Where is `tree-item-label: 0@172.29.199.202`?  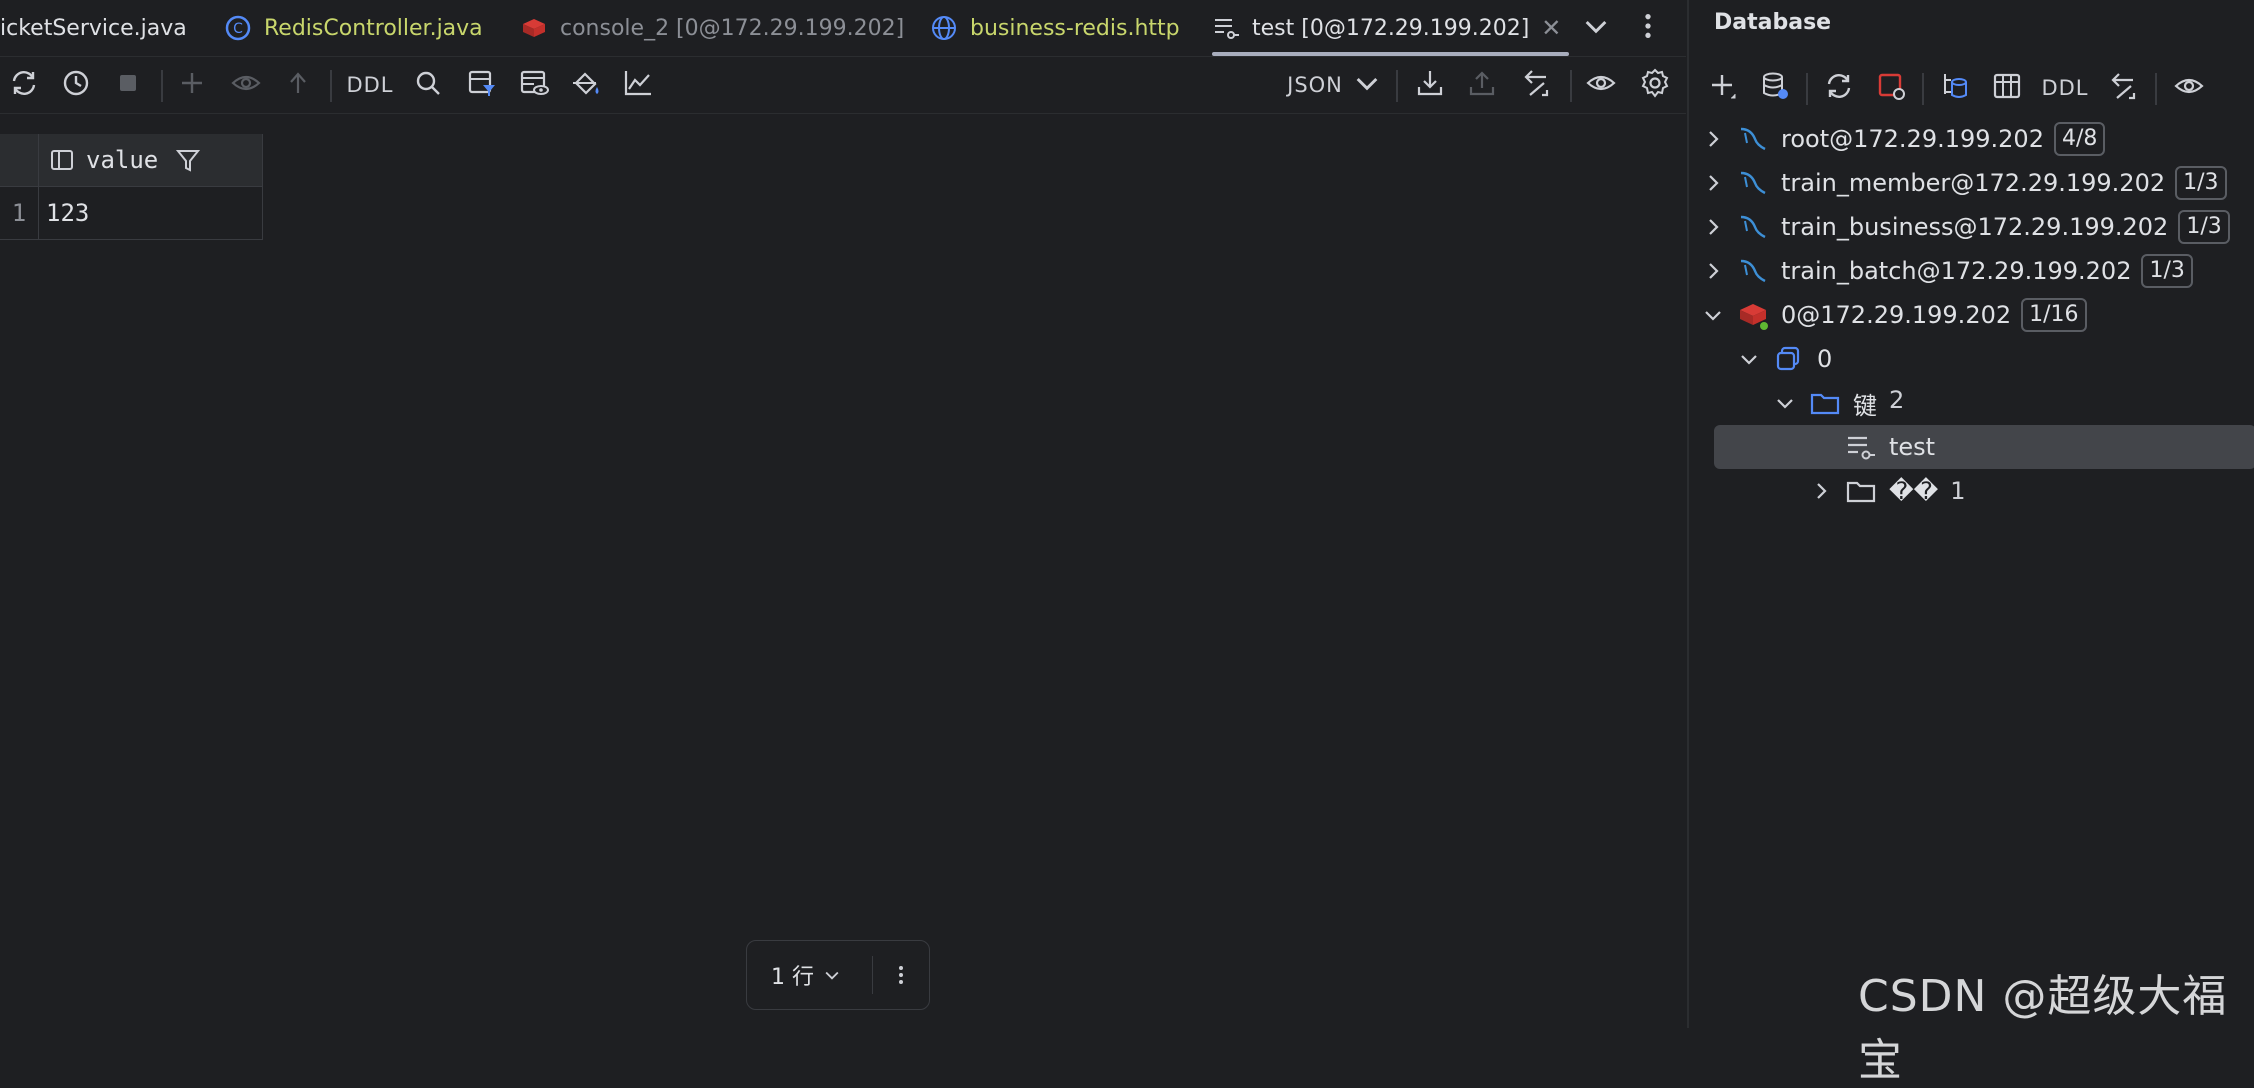 tree-item-label: 0@172.29.199.202 is located at coordinates (1896, 315).